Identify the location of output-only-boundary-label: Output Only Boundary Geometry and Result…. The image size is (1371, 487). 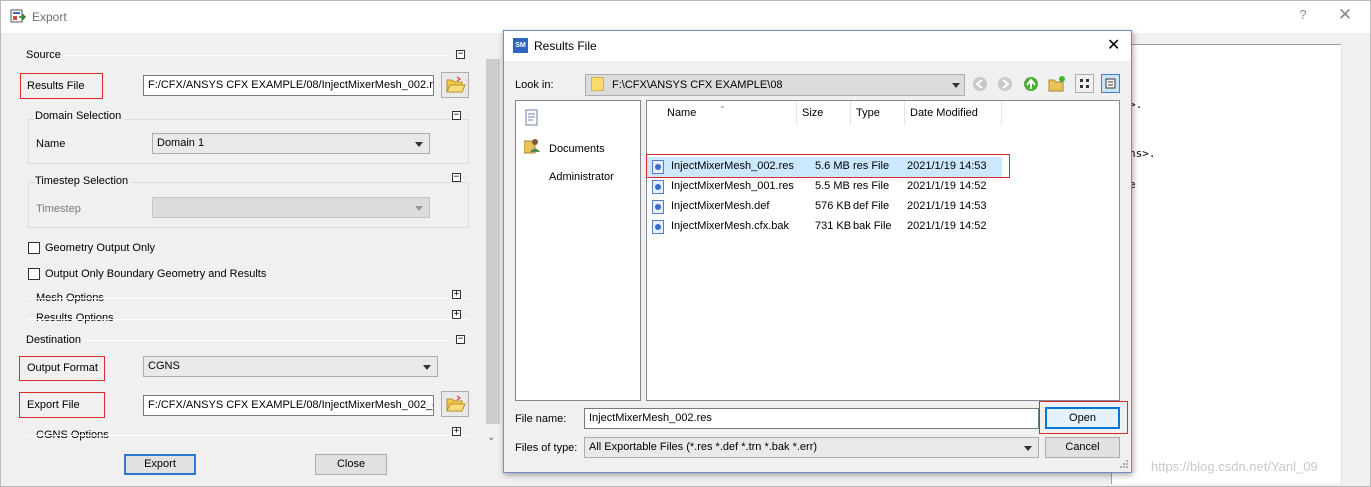
(156, 274).